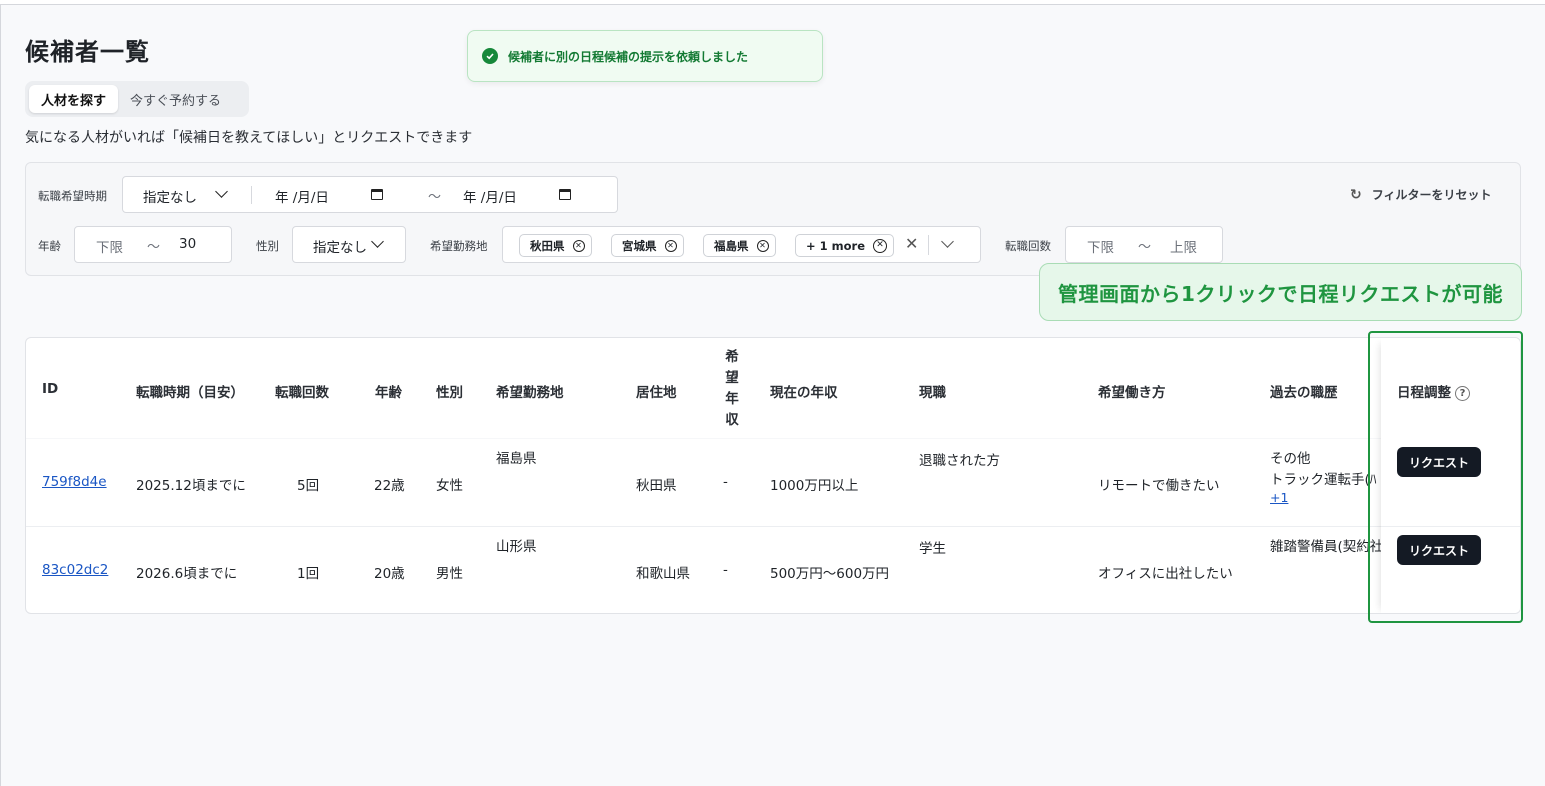  Describe the element at coordinates (1280, 292) in the screenshot. I see `feature-callout: 管理画面から1クリックで日程リクエストが可能` at that location.